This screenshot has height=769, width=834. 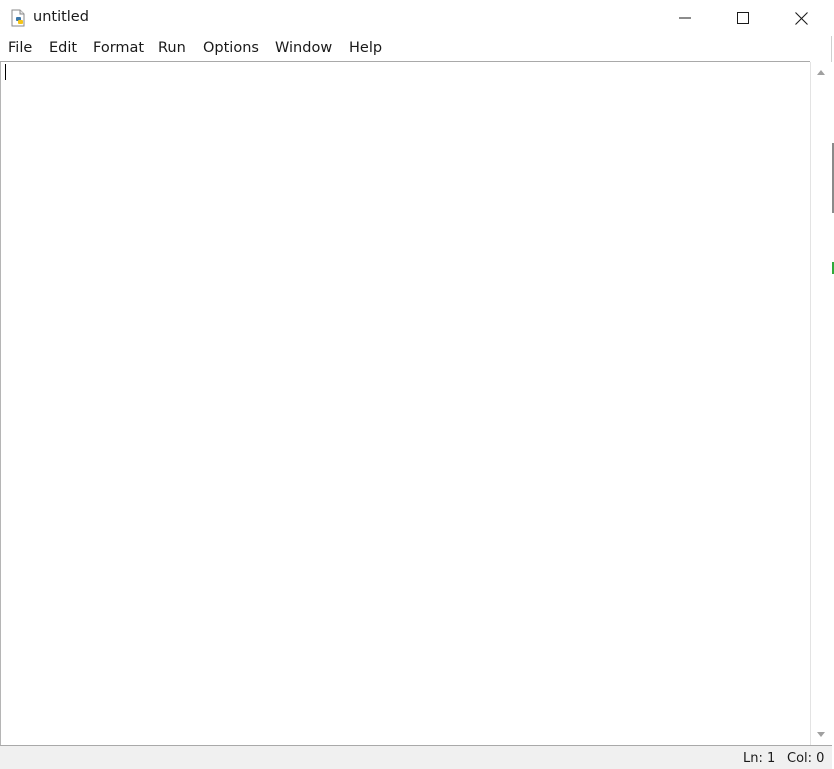 What do you see at coordinates (416, 757) in the screenshot?
I see `status-bar: Ln: 1 Col: 0` at bounding box center [416, 757].